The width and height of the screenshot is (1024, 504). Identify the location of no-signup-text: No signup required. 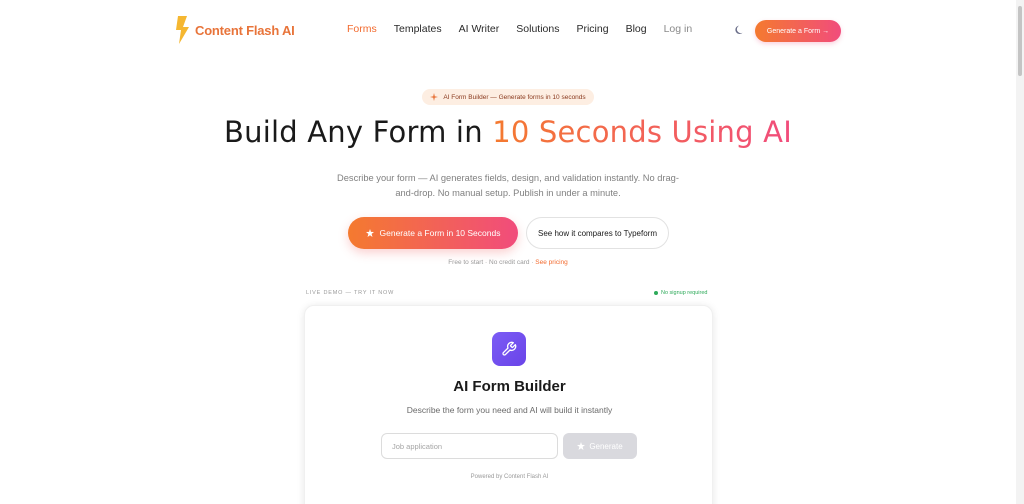
(684, 293).